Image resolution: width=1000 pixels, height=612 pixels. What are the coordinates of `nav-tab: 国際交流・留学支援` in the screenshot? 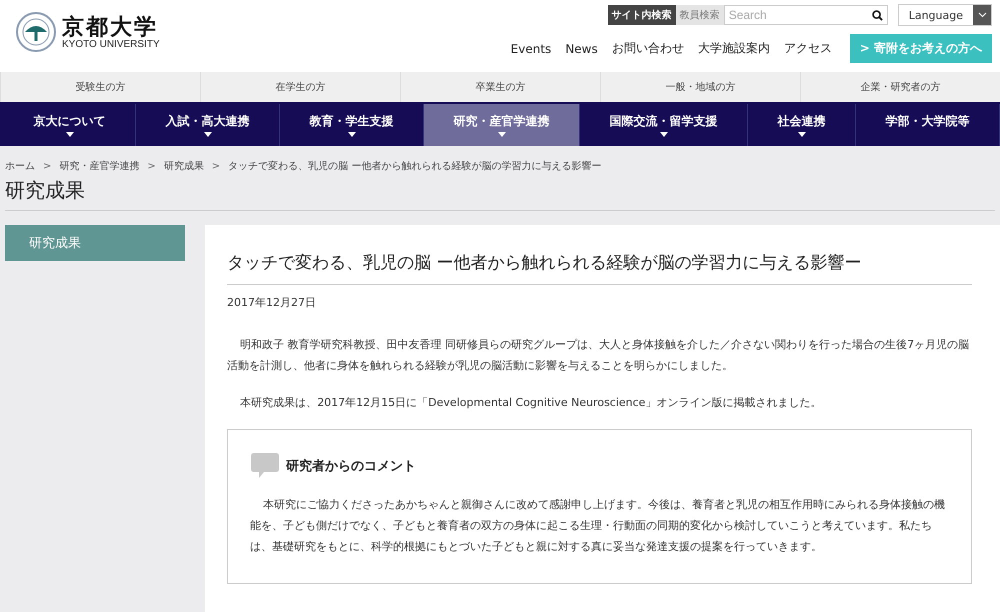 It's located at (664, 125).